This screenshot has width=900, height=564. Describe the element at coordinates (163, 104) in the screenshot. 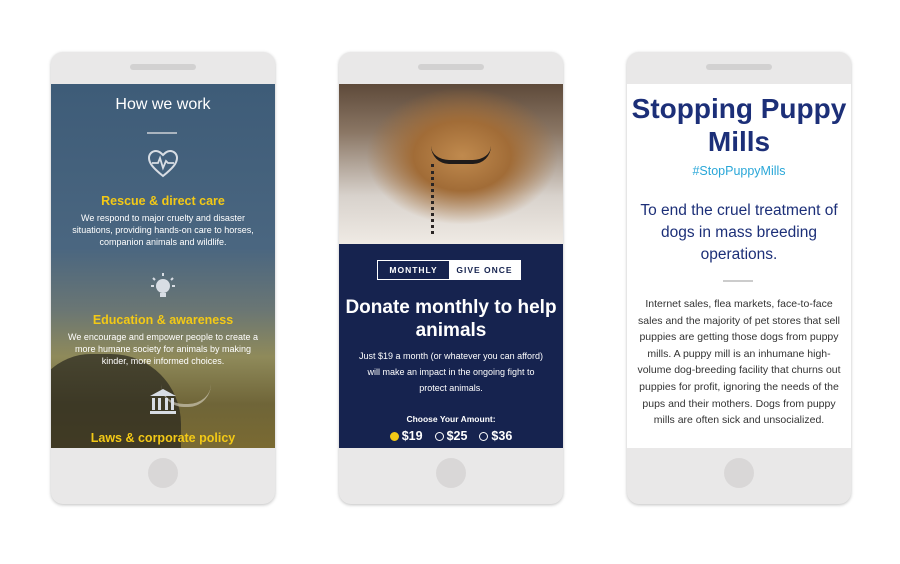

I see `section-heading: How we work` at that location.